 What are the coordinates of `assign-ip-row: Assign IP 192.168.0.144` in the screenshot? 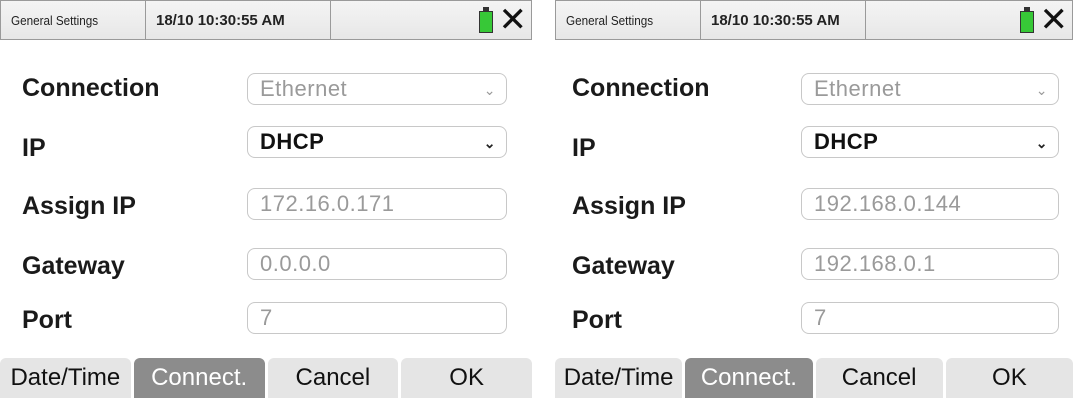 It's located at (814, 210).